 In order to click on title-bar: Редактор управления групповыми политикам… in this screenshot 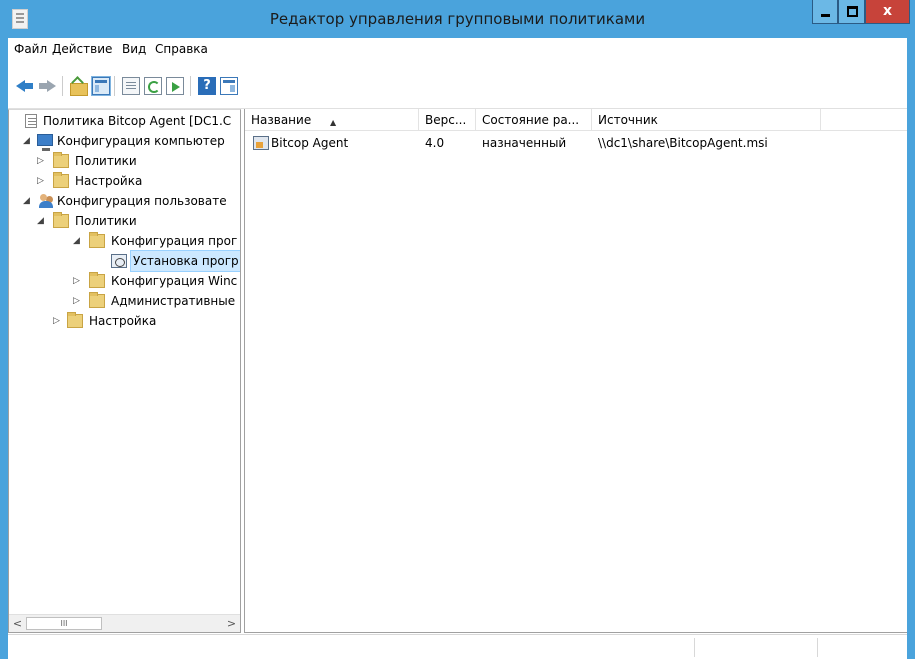, I will do `click(457, 19)`.